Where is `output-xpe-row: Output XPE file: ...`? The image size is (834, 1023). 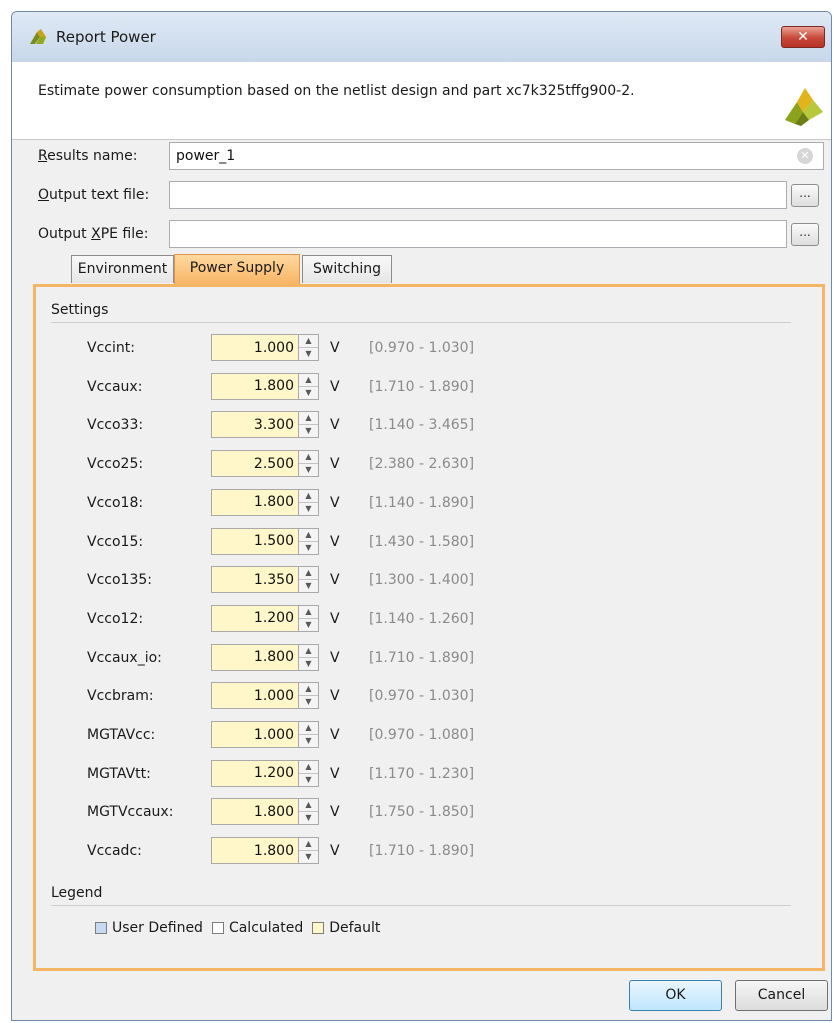
output-xpe-row: Output XPE file: ... is located at coordinates (421, 235).